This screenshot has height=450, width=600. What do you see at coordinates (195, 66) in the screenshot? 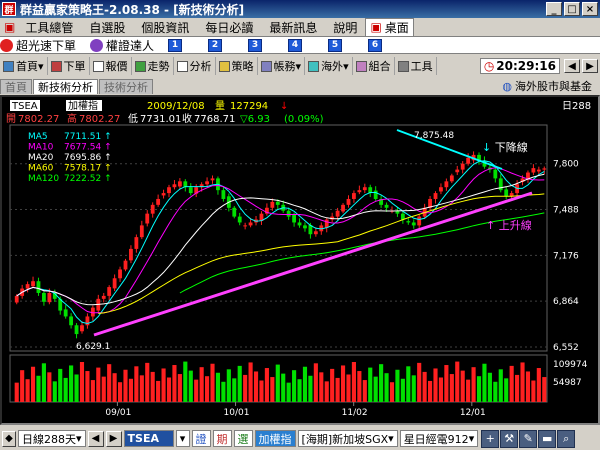
I see `toolbar-analysis: 分析` at bounding box center [195, 66].